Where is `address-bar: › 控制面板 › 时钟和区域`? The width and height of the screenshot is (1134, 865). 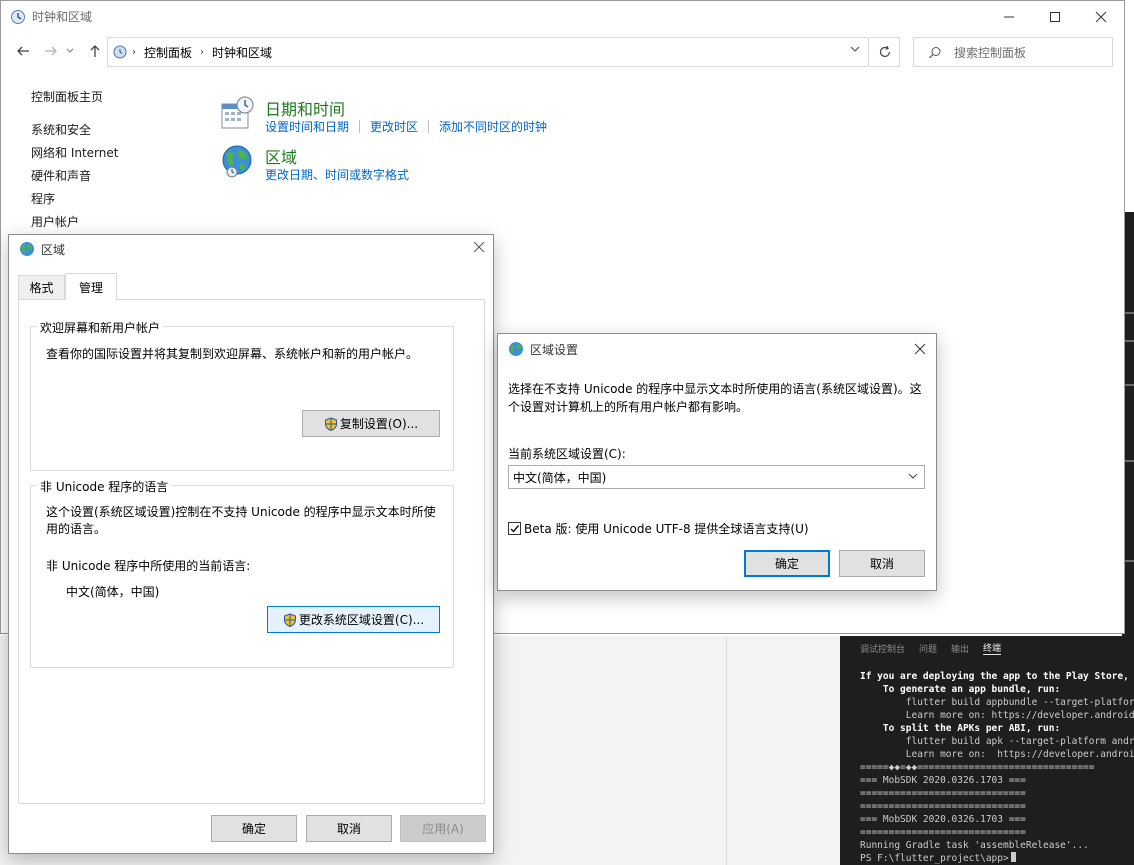
address-bar: › 控制面板 › 时钟和区域 is located at coordinates (488, 52).